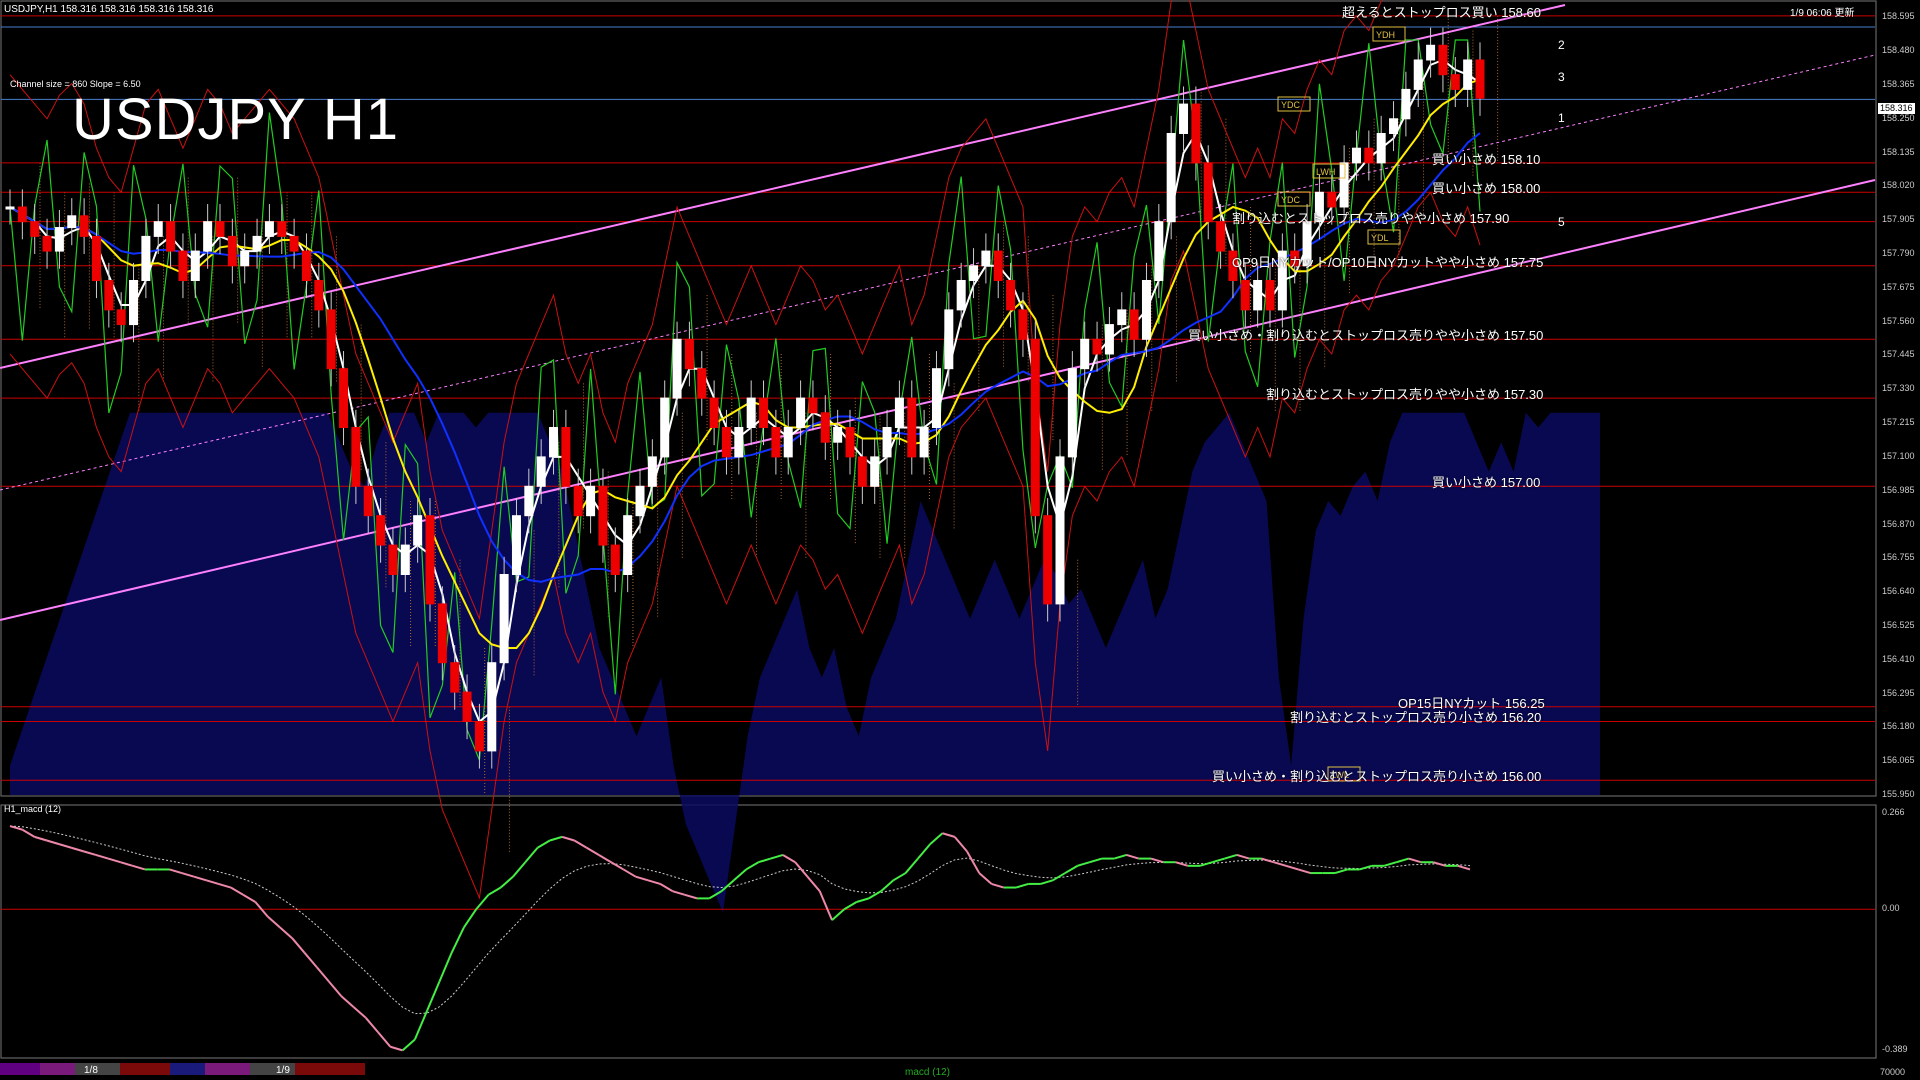 This screenshot has width=1920, height=1080. Describe the element at coordinates (1895, 1049) in the screenshot. I see `macd-tick-label: -0.389` at that location.